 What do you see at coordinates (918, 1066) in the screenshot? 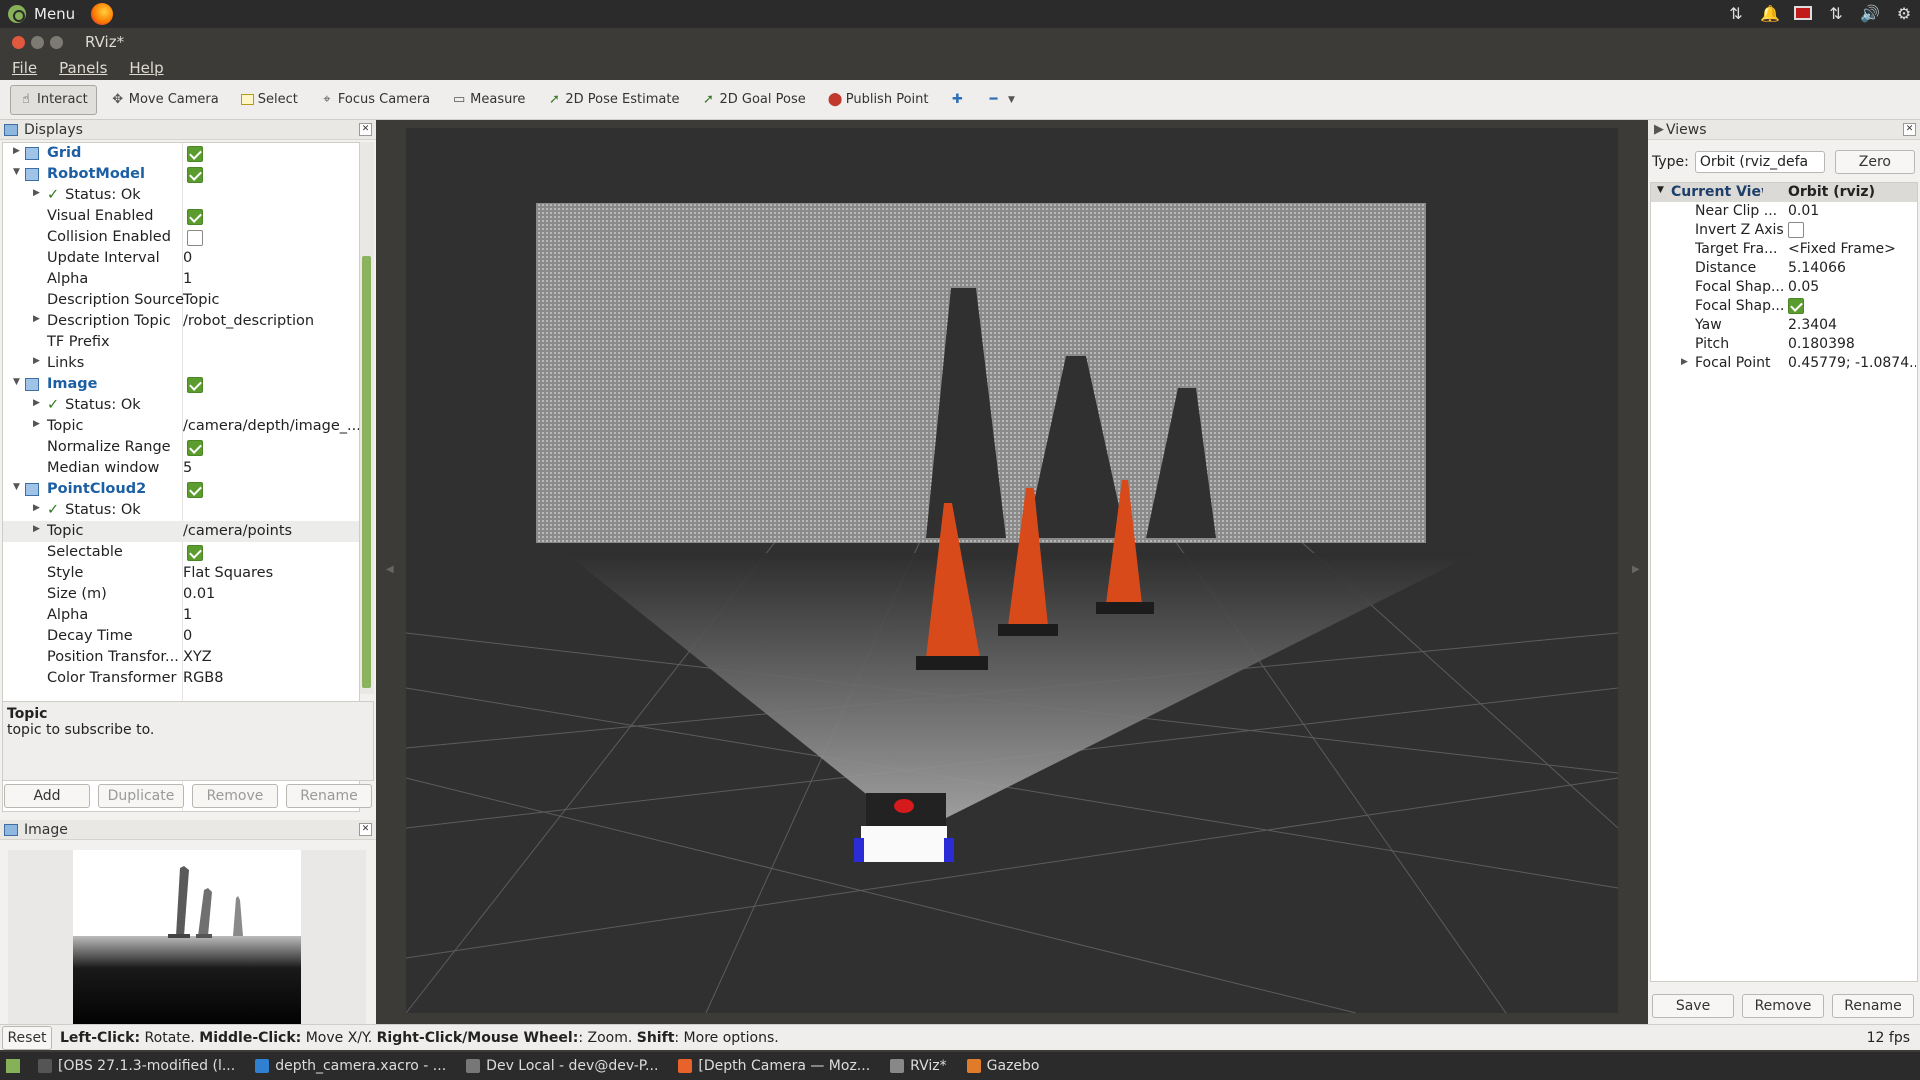
I see `taskbar-window-button: RViz*` at bounding box center [918, 1066].